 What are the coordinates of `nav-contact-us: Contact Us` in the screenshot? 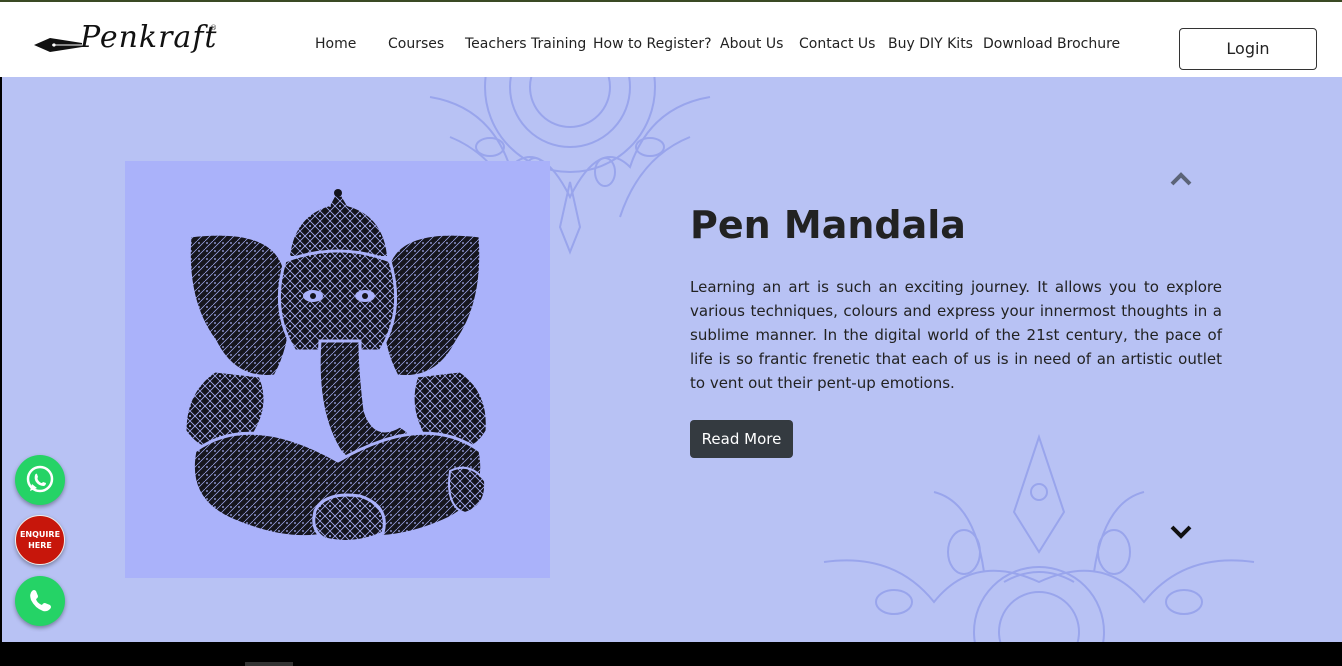 It's located at (837, 44).